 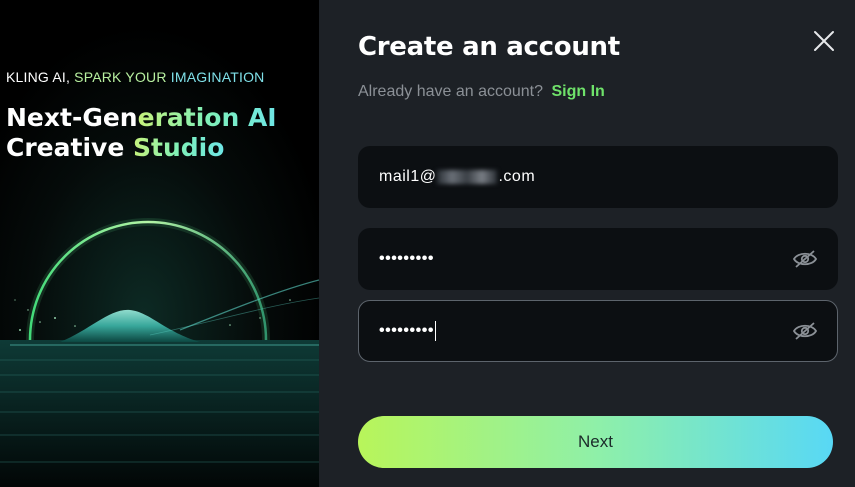 I want to click on hero-tagline: KLING AI, SPARK YOUR IMAGINATION, so click(x=135, y=77).